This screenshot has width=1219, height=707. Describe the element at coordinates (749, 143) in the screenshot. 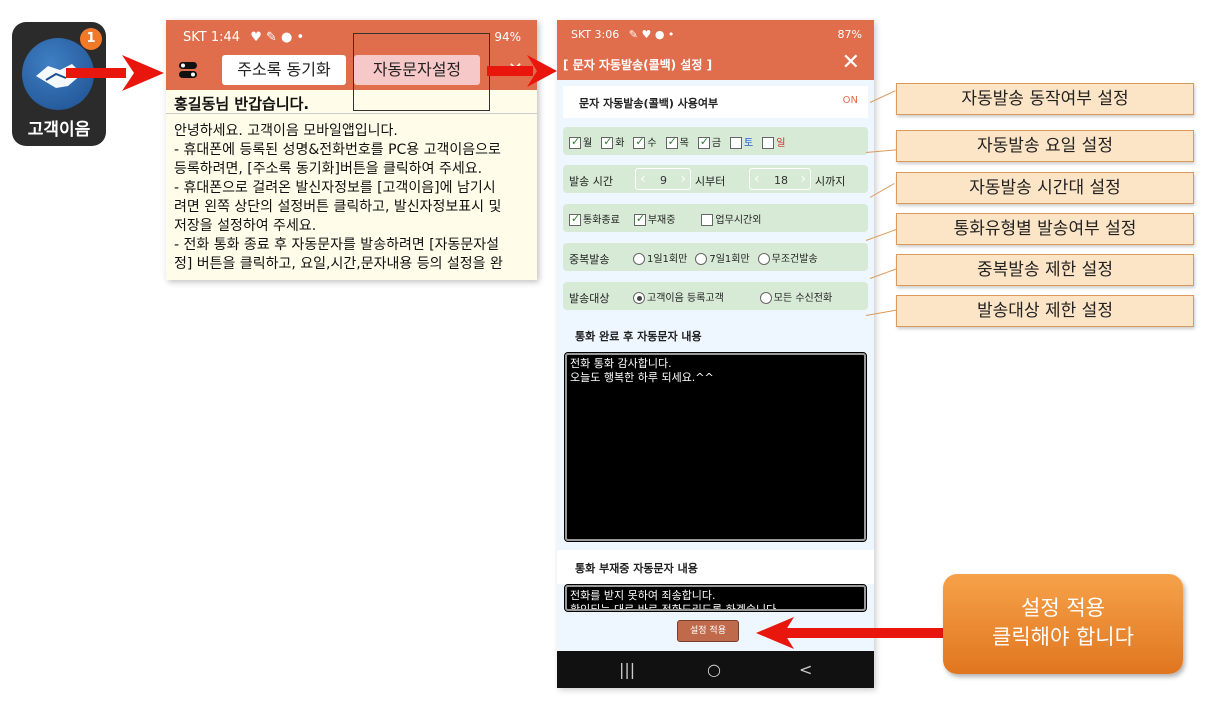

I see `weekday-label: 토` at that location.